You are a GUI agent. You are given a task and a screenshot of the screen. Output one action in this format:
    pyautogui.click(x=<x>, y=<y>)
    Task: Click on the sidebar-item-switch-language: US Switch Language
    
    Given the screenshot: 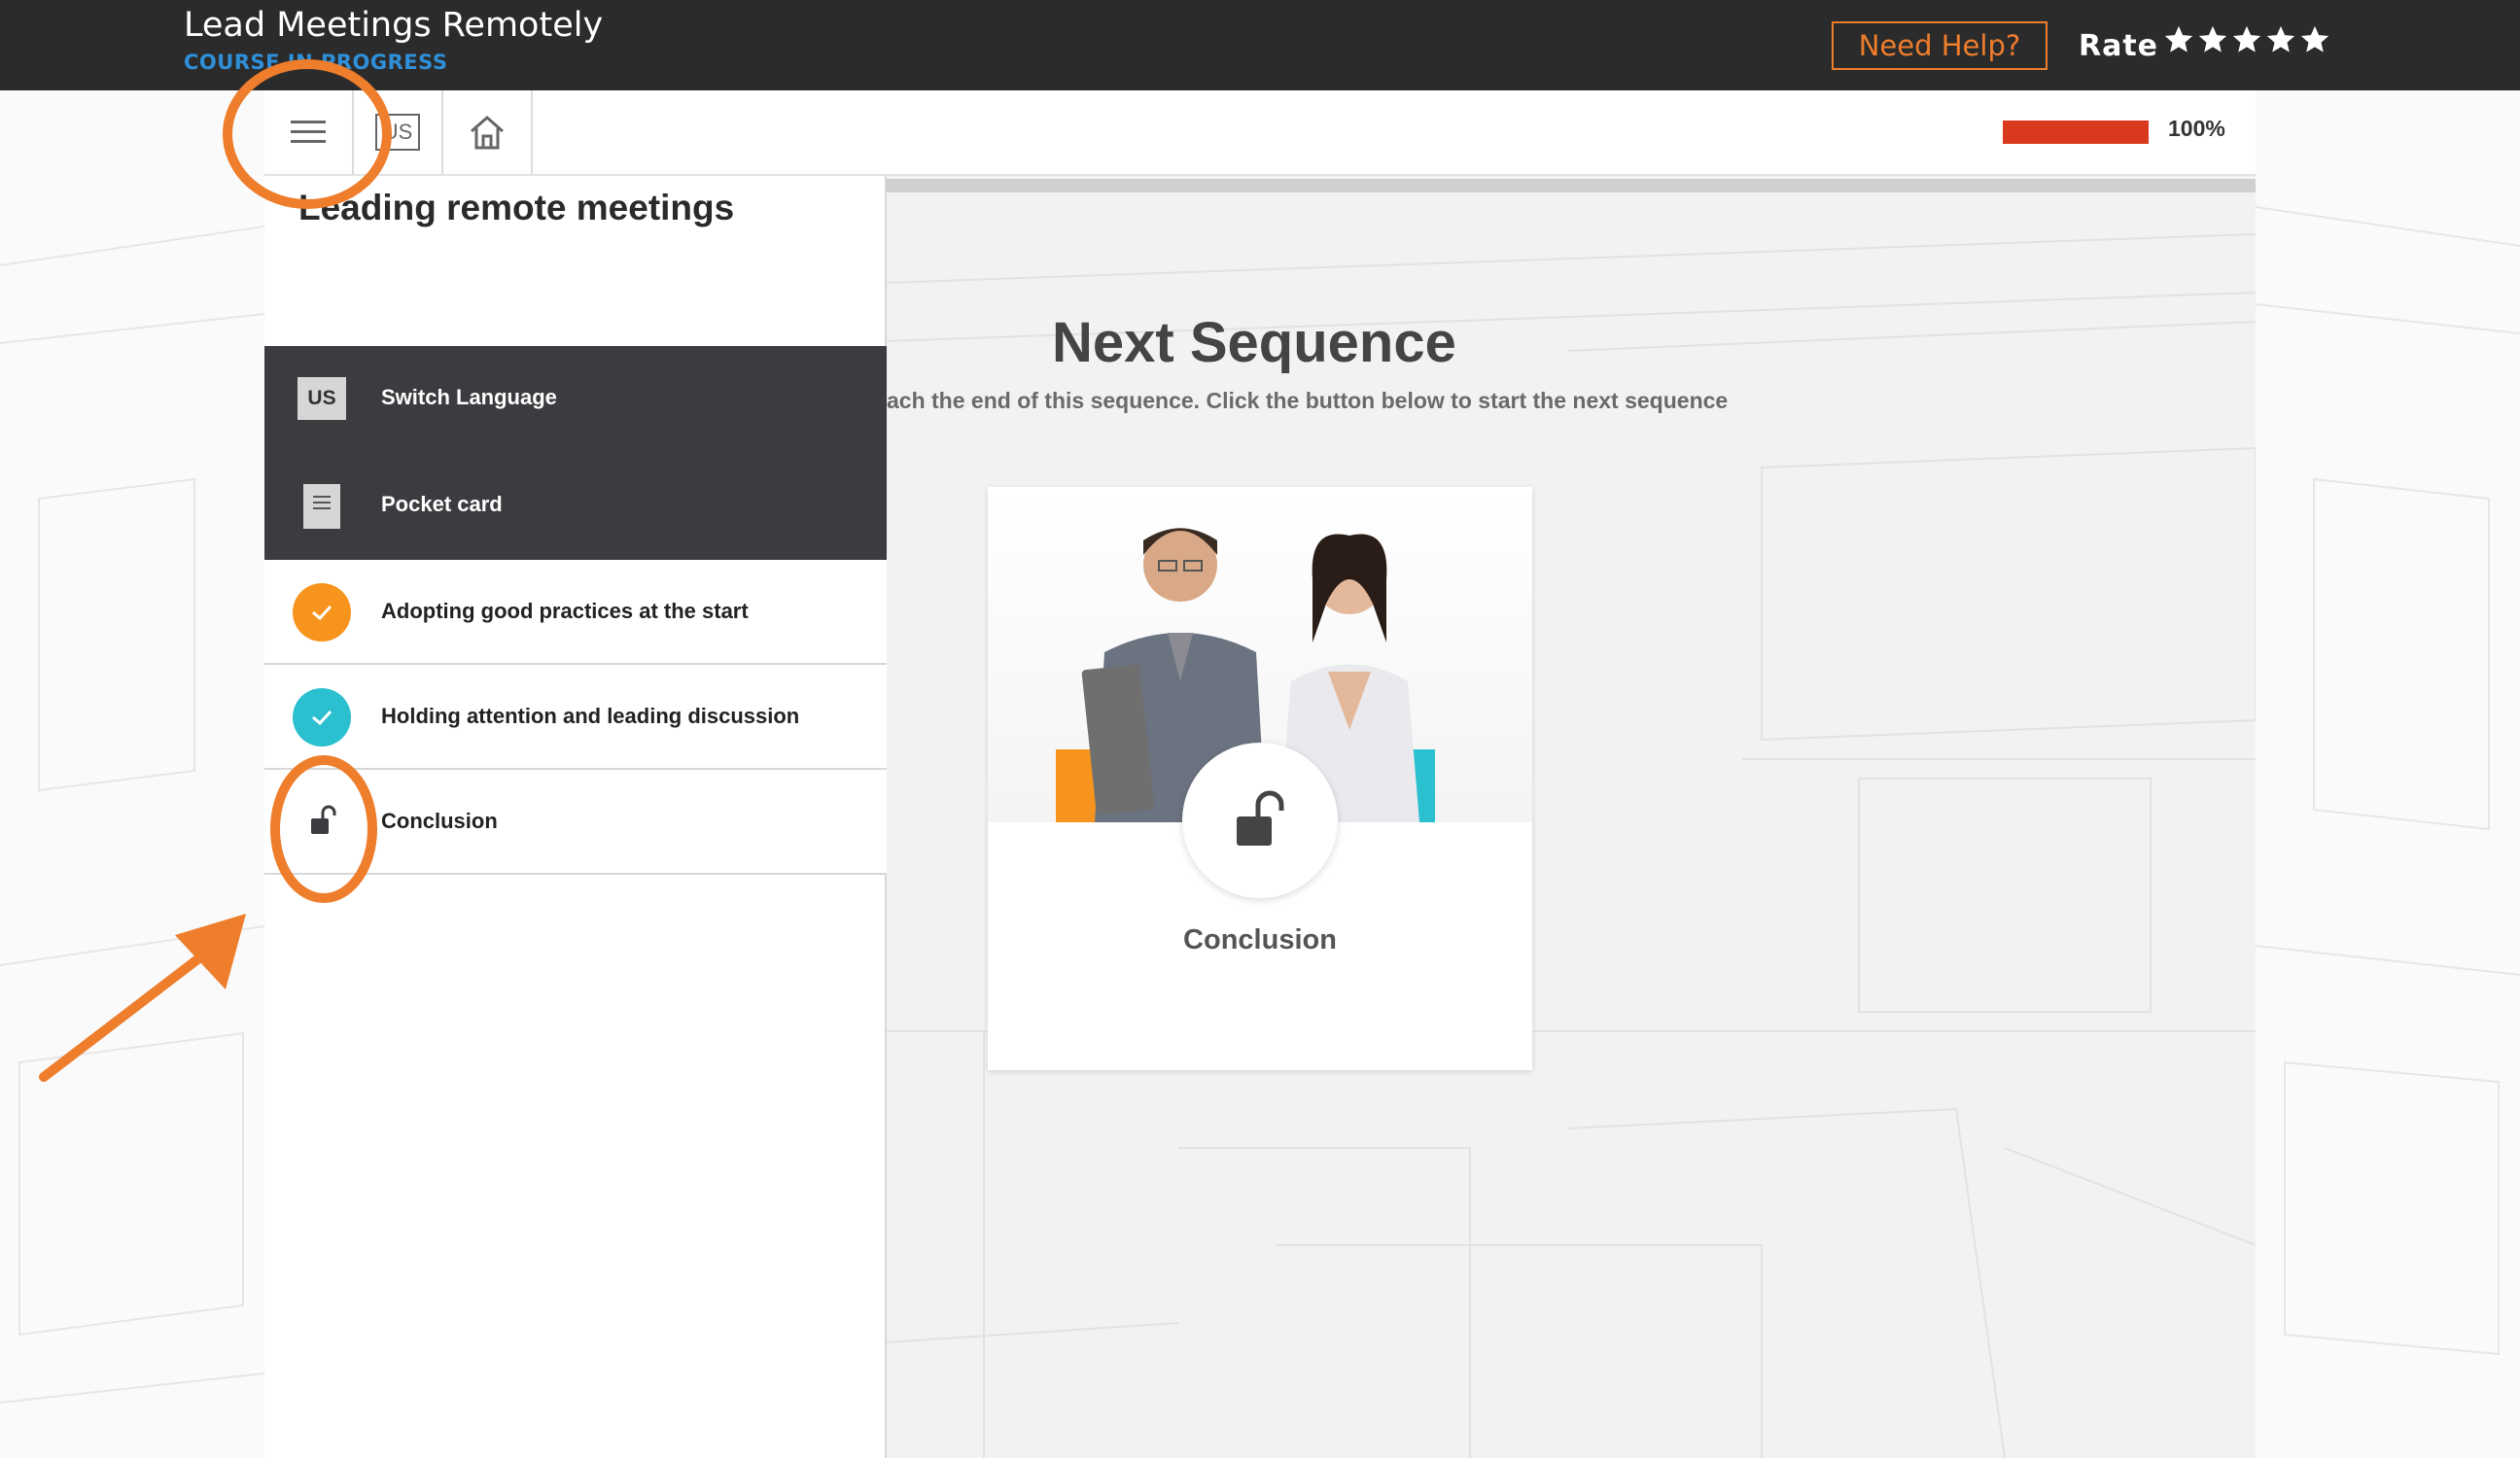 What is the action you would take?
    pyautogui.click(x=575, y=399)
    